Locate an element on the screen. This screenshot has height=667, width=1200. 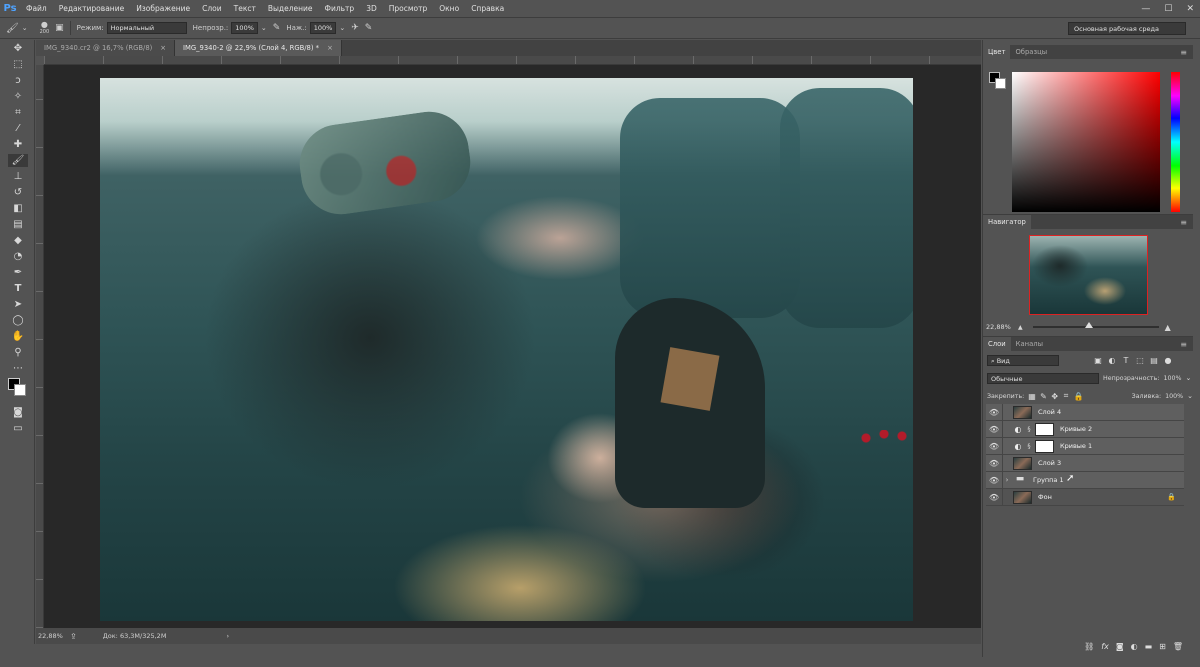
fx-icon: fx is located at coordinates (1105, 646).